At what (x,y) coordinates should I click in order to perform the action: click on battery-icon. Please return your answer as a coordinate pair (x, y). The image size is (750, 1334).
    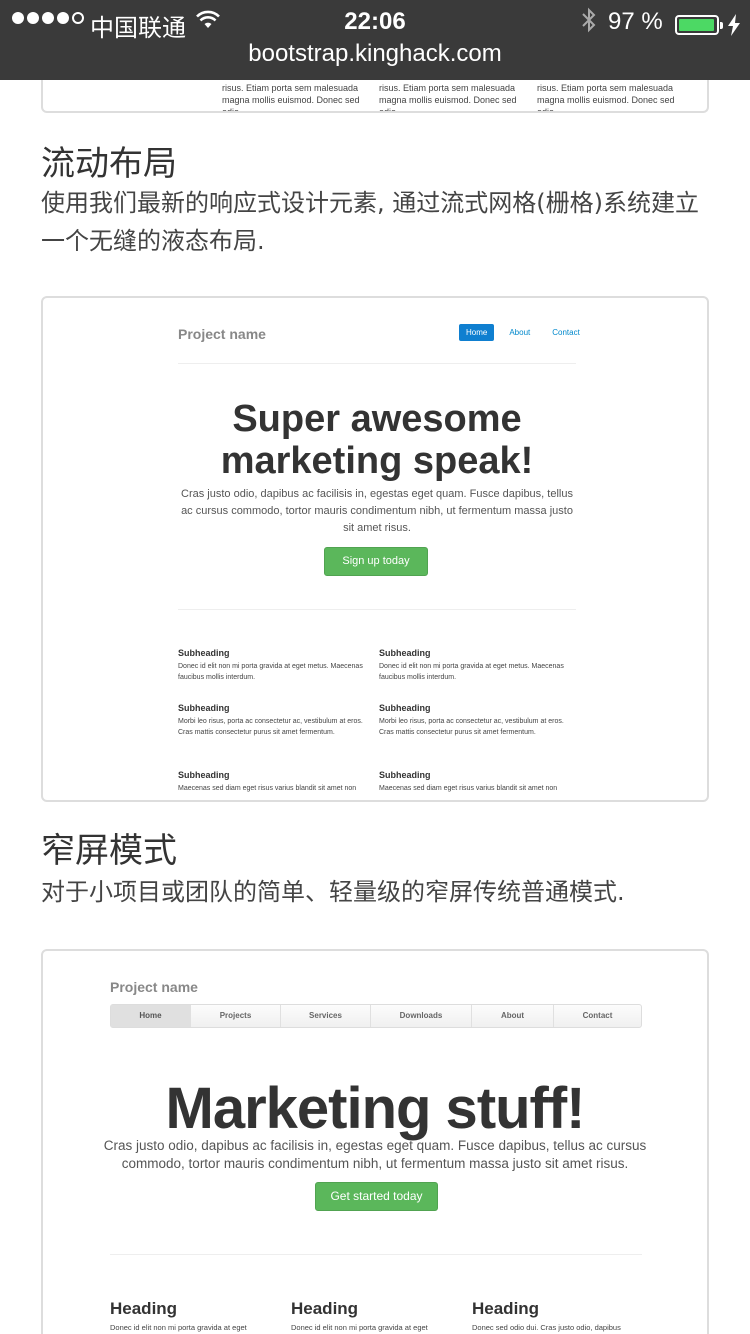
    Looking at the image, I should click on (699, 25).